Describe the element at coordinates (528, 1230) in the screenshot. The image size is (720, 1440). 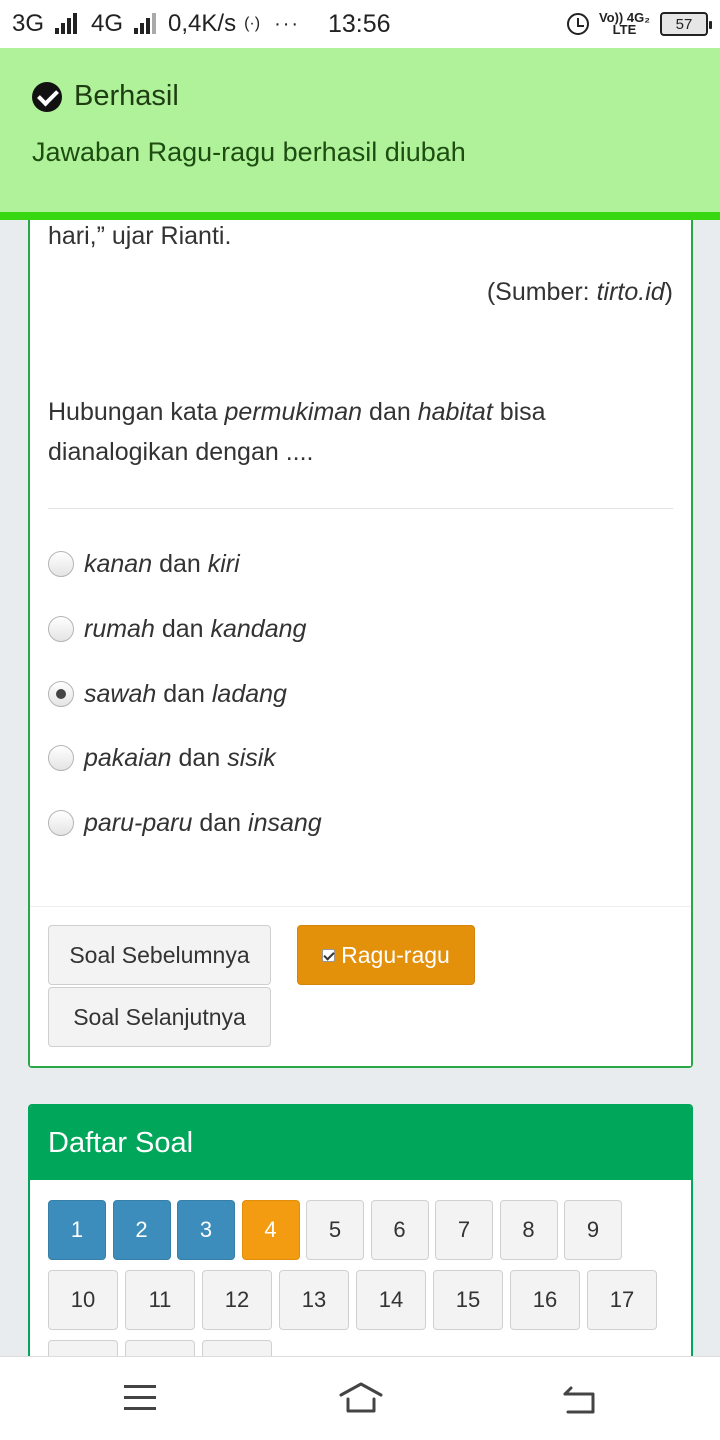
I see `question-number-button: 8` at that location.